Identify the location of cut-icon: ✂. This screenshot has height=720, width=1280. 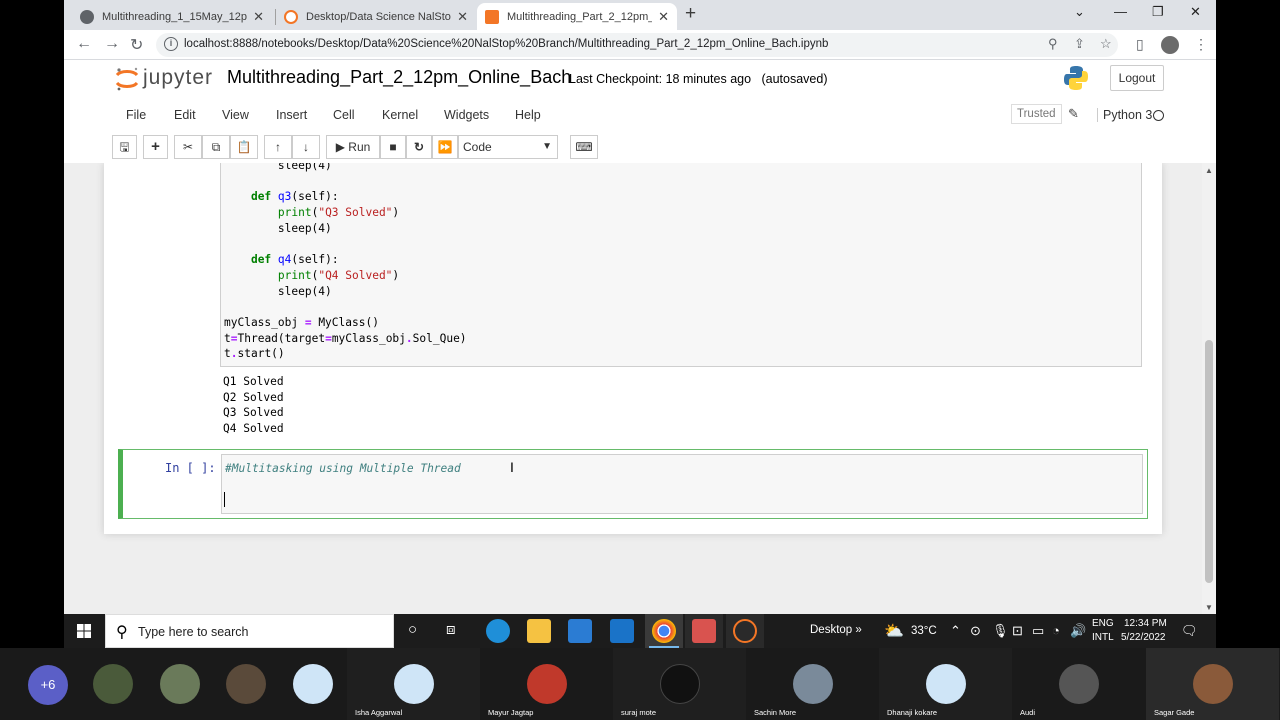
(188, 147).